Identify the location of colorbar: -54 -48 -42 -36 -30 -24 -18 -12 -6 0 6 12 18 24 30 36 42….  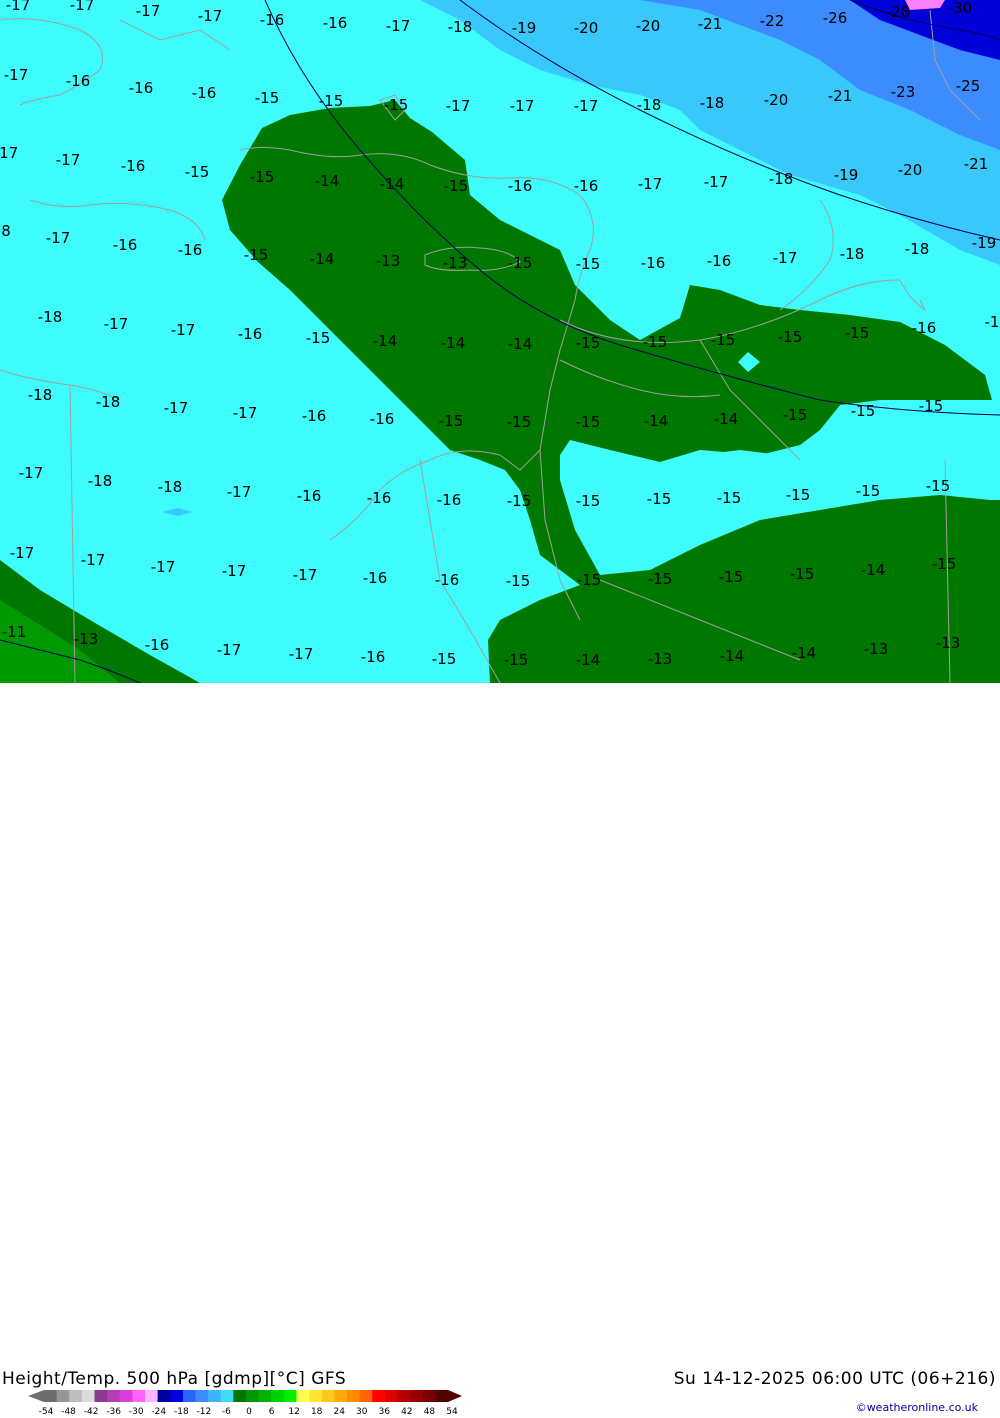
(245, 1403).